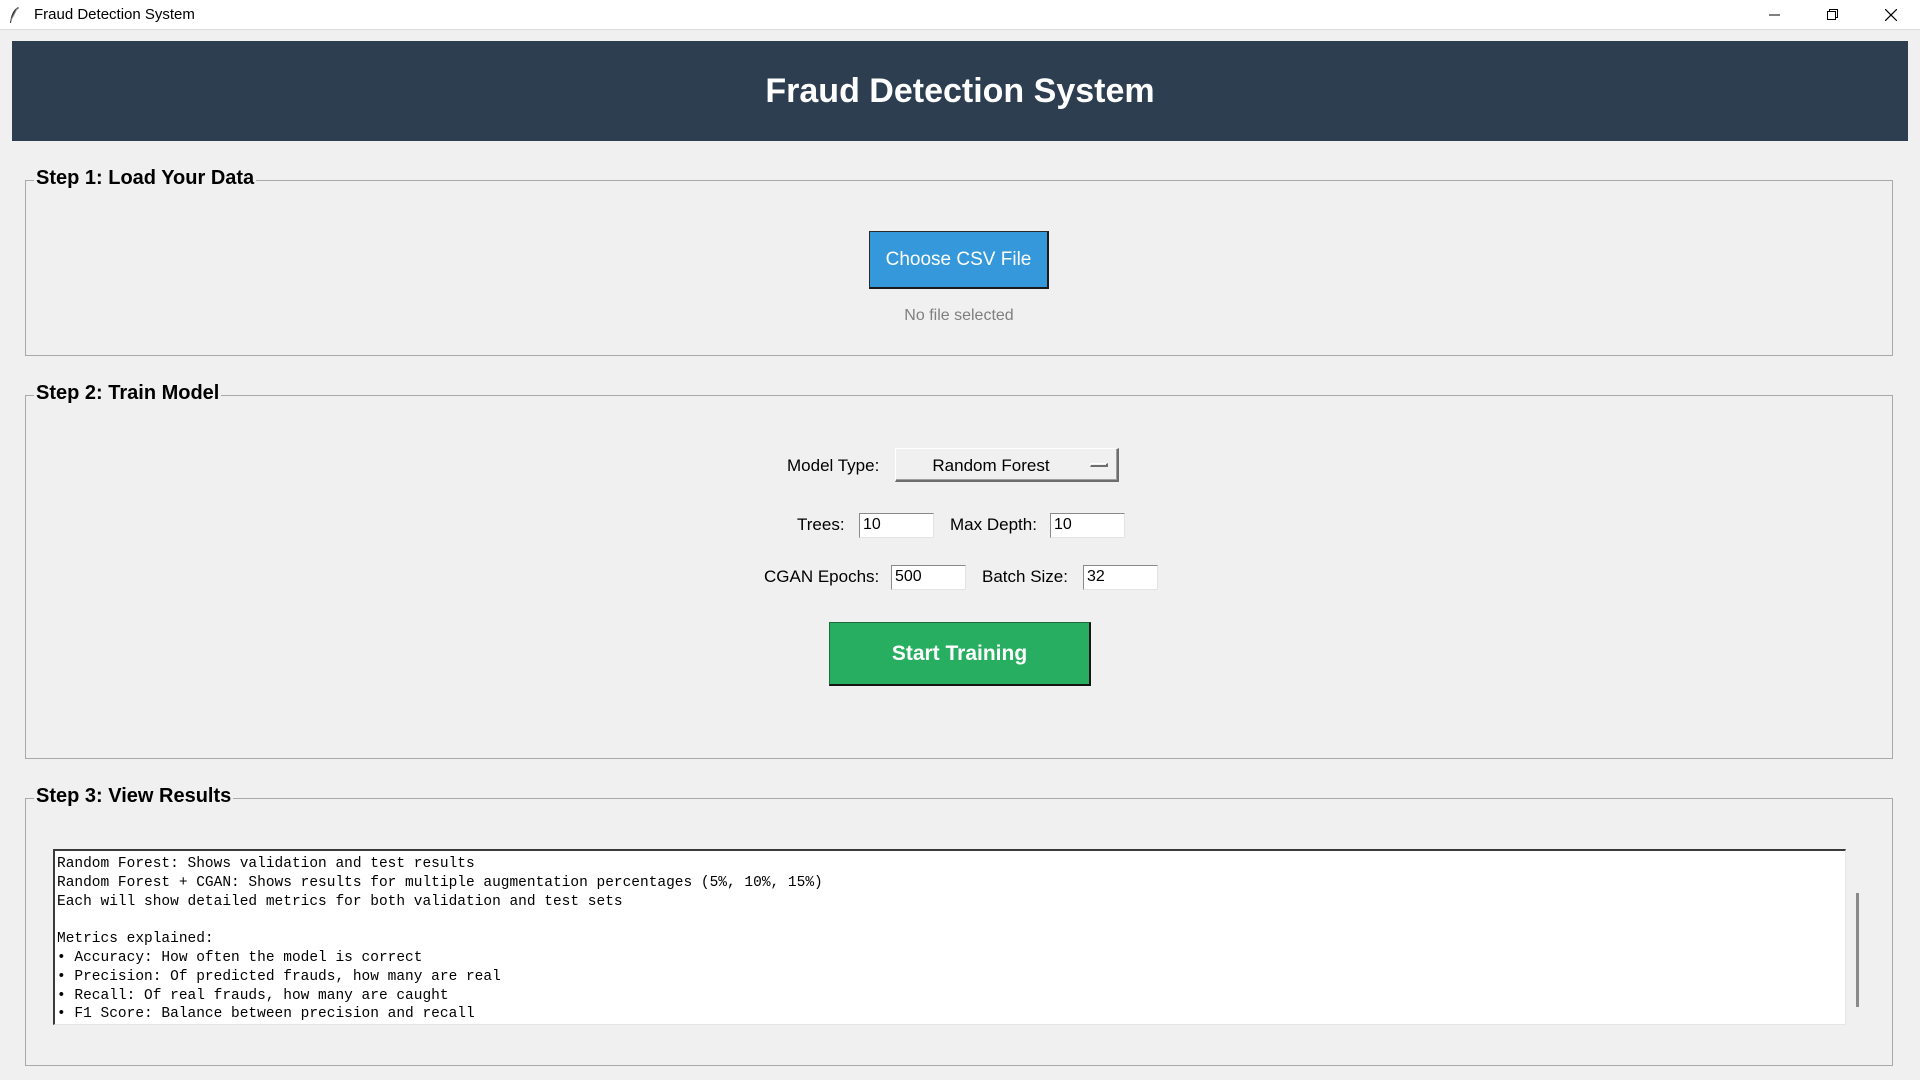 Image resolution: width=1920 pixels, height=1080 pixels. What do you see at coordinates (134, 796) in the screenshot?
I see `step3-label: Step 3: View Results` at bounding box center [134, 796].